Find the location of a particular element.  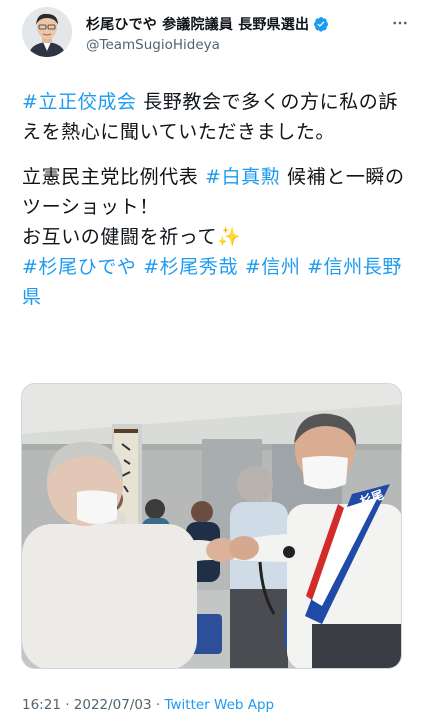

verified-badge-icon is located at coordinates (321, 24).